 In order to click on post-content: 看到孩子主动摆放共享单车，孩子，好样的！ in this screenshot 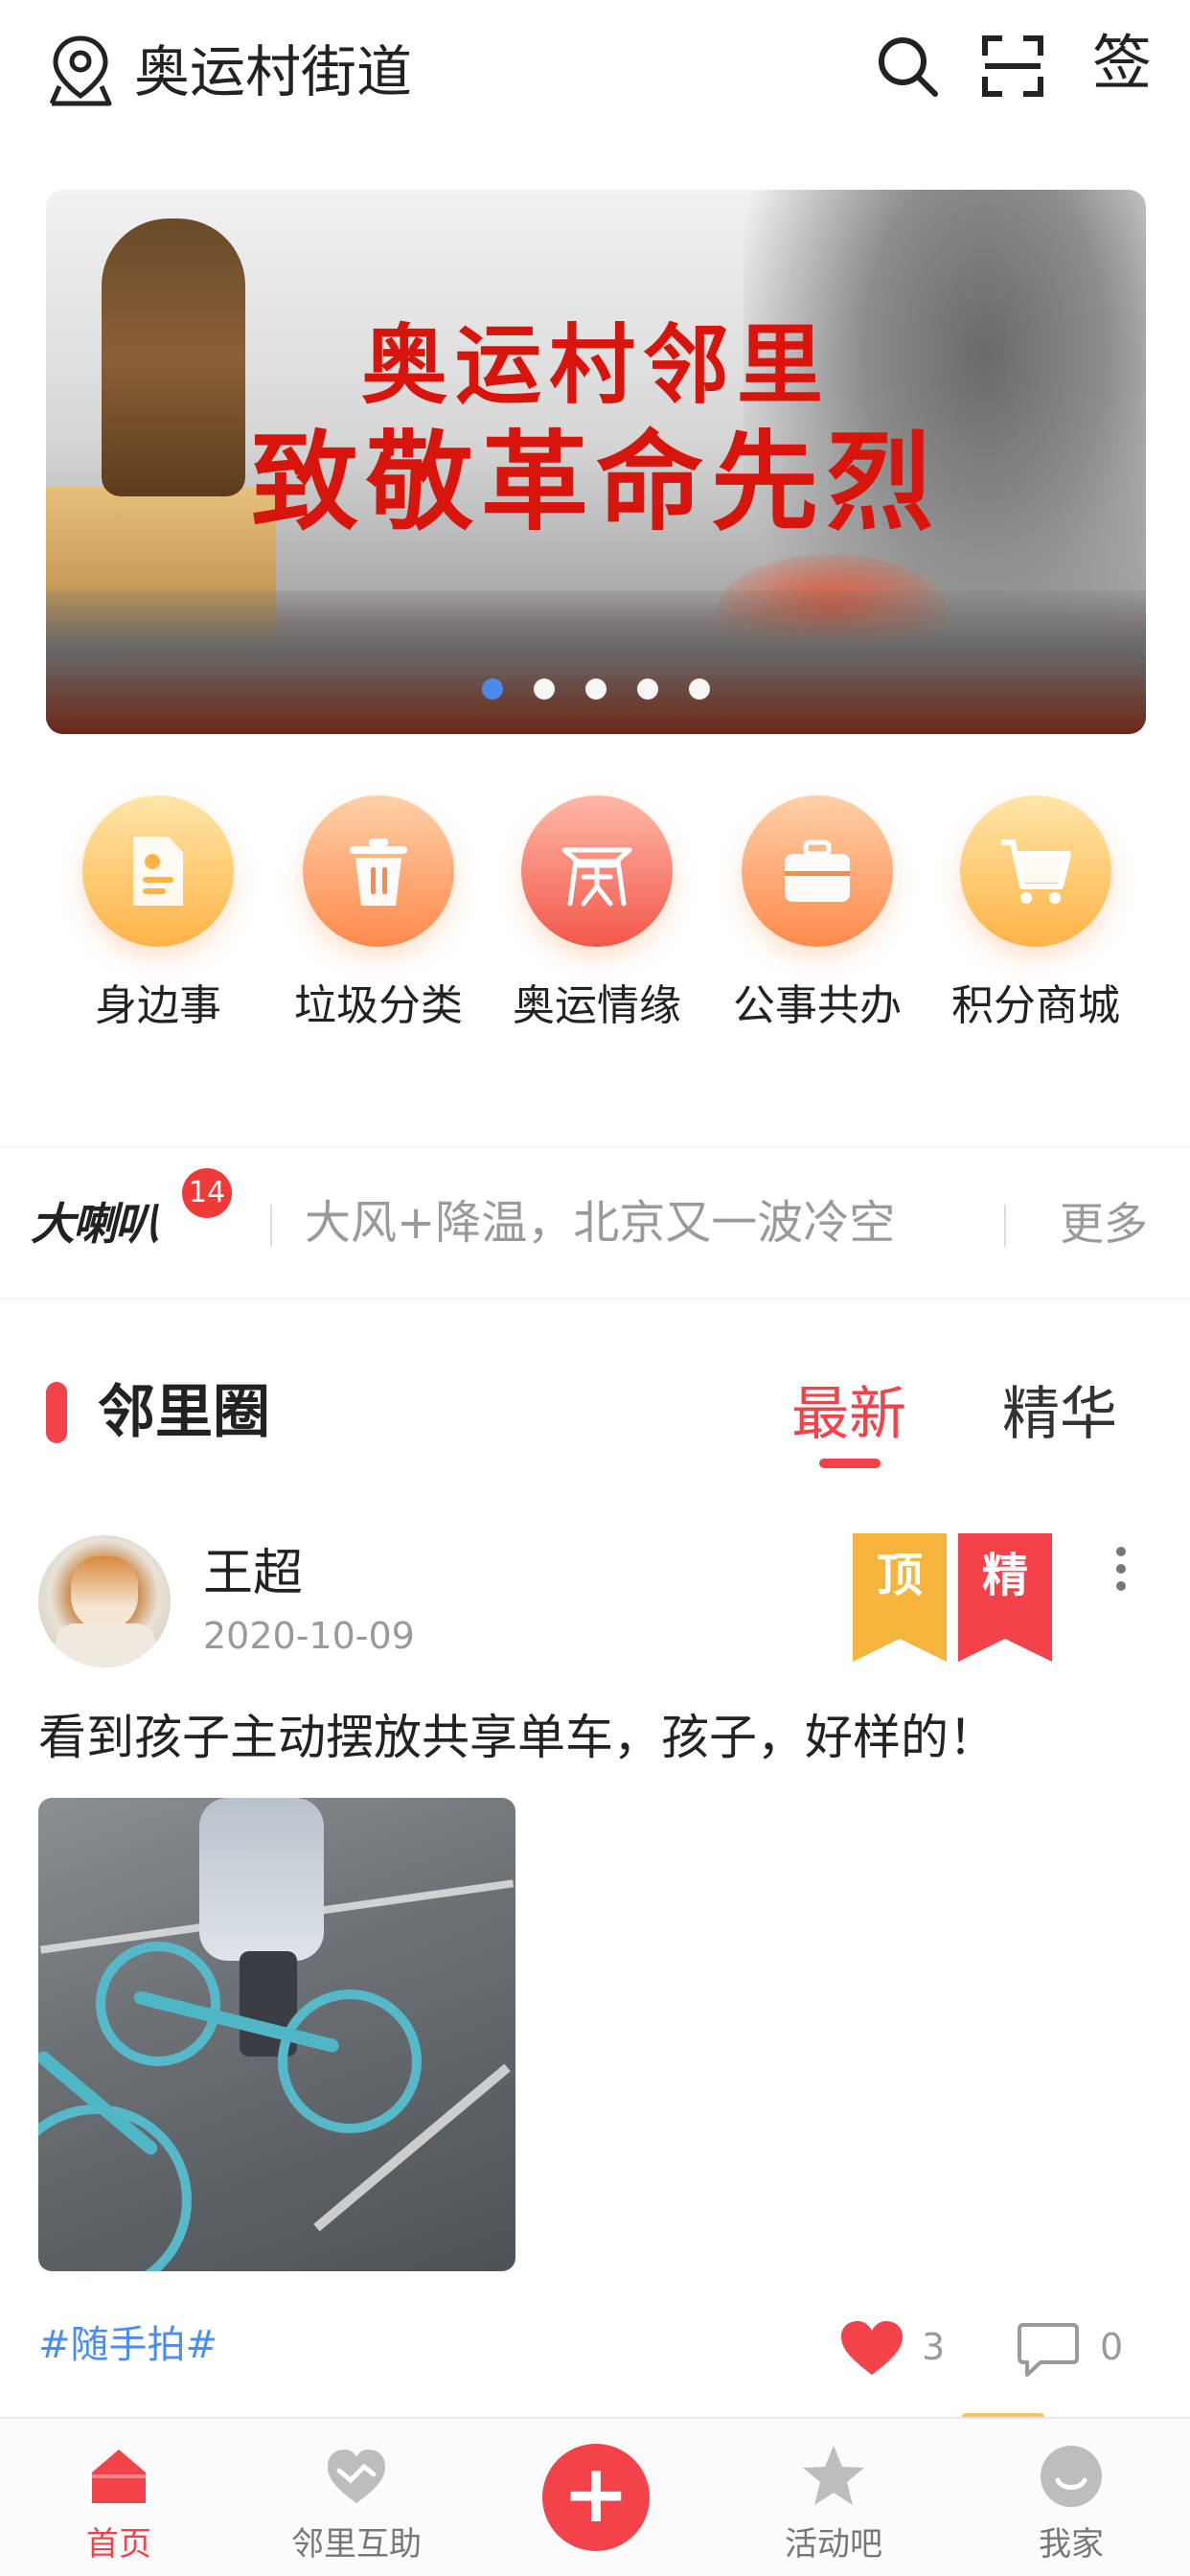, I will do `click(517, 1737)`.